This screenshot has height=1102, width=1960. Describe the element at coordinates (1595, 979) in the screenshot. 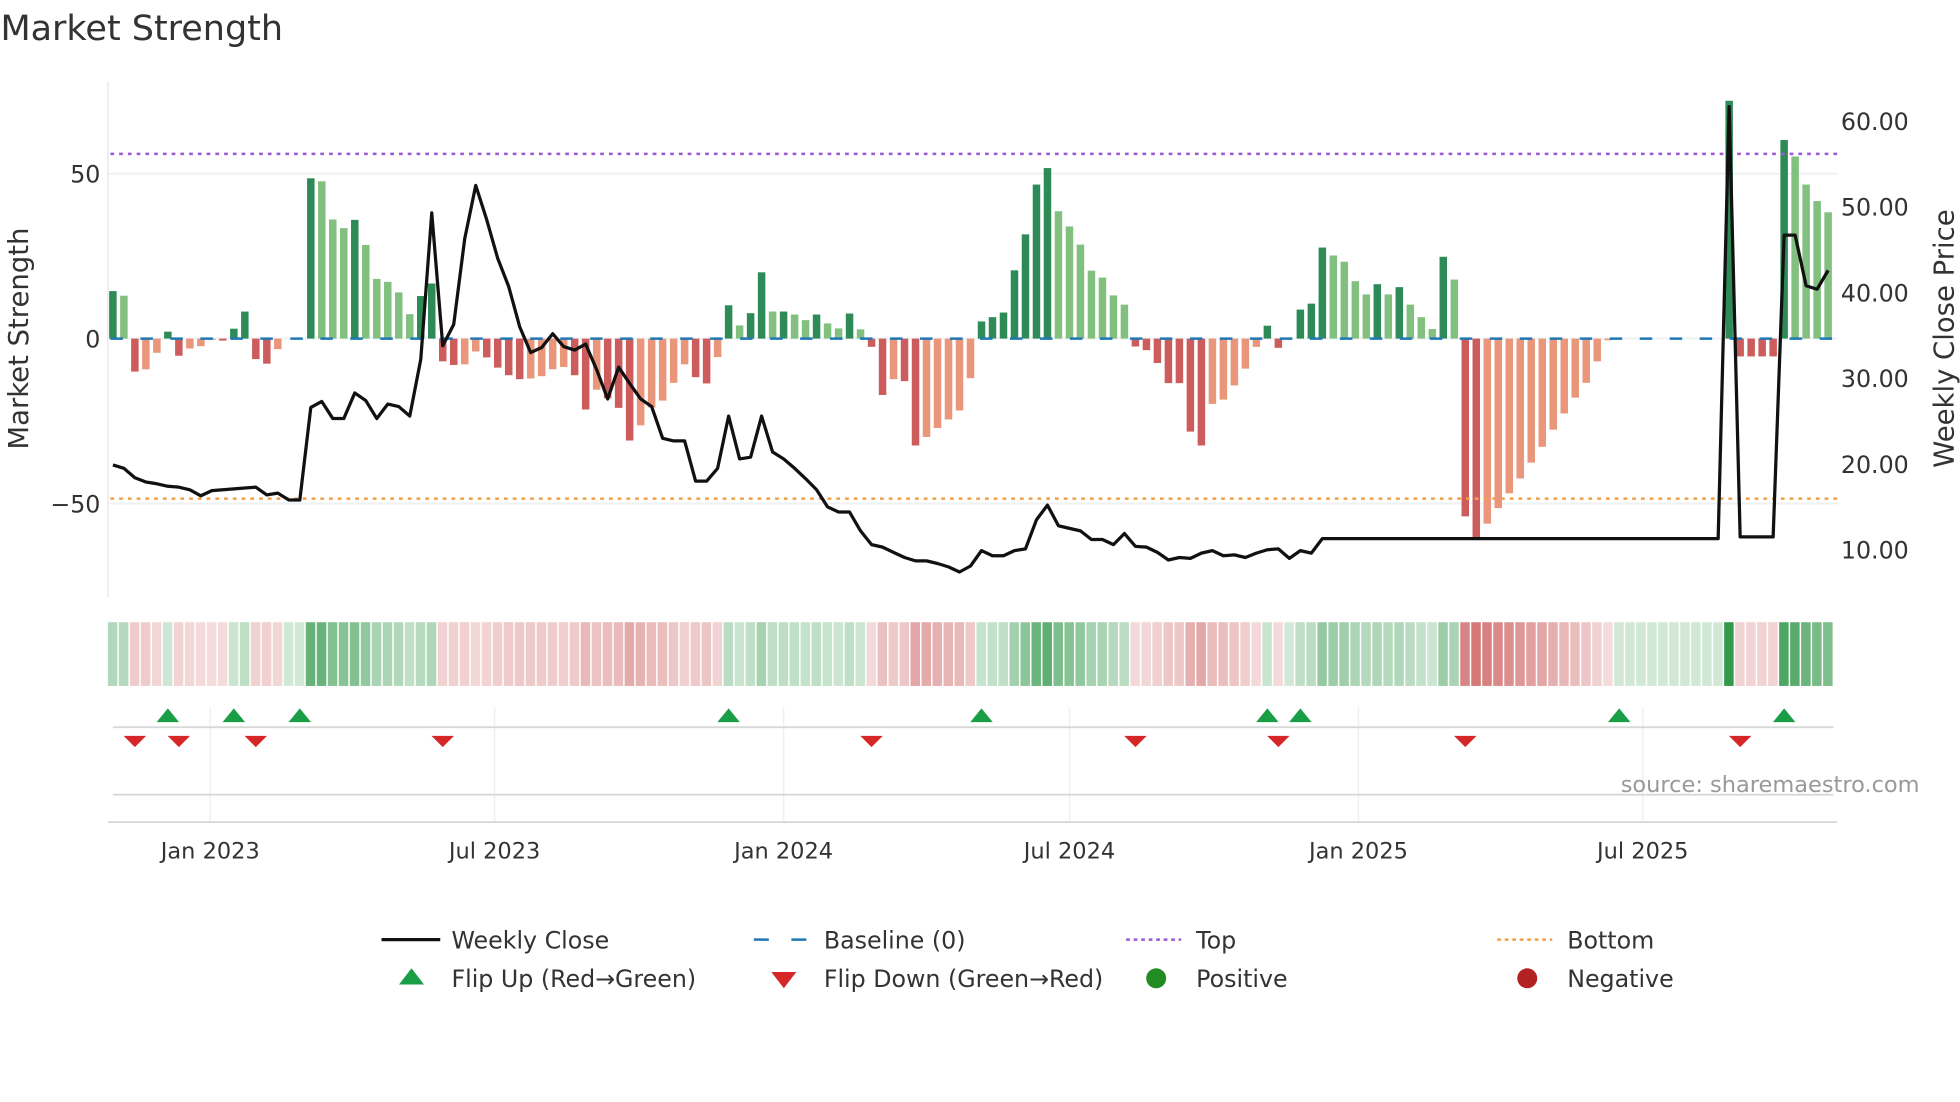

I see `legend-item: Negative` at that location.